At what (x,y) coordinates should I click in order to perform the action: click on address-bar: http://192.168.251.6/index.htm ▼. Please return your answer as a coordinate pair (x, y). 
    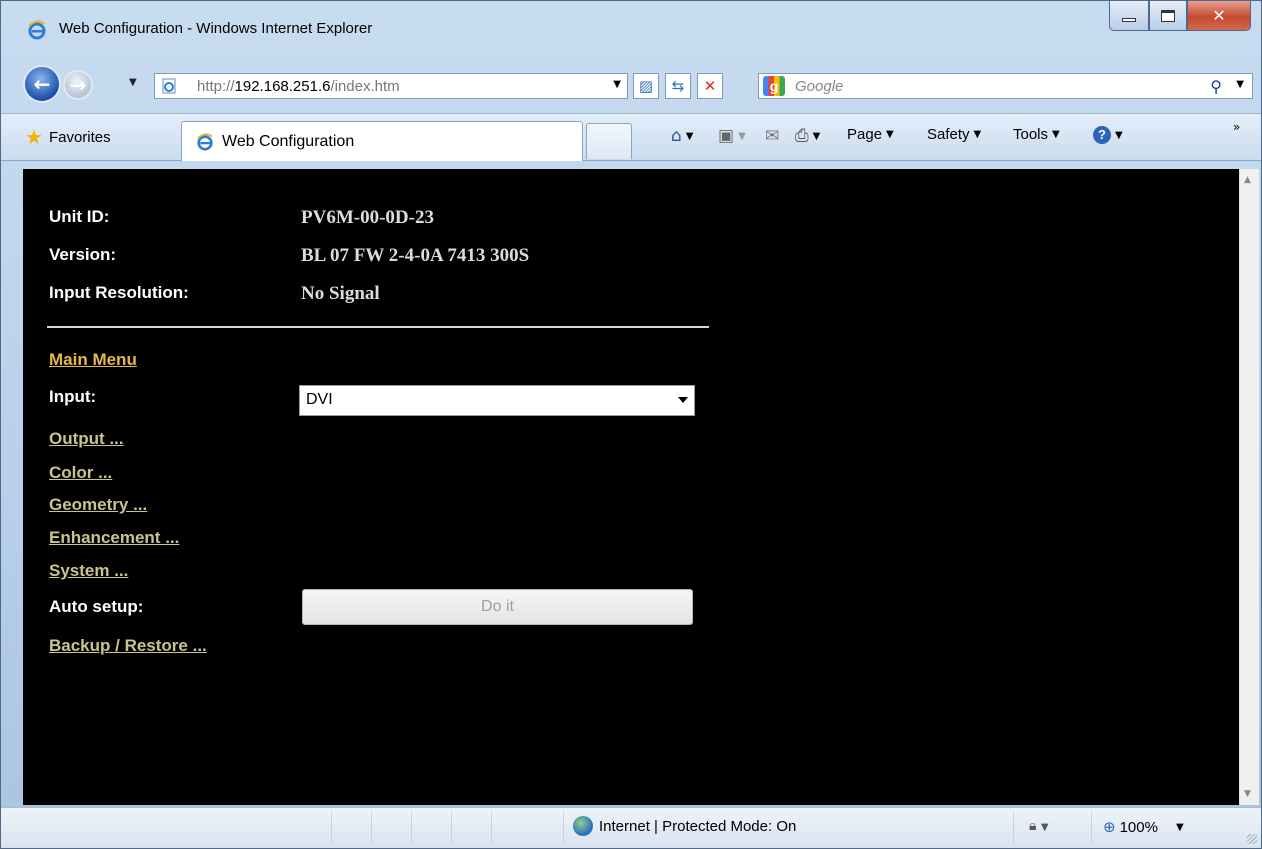
    Looking at the image, I should click on (391, 86).